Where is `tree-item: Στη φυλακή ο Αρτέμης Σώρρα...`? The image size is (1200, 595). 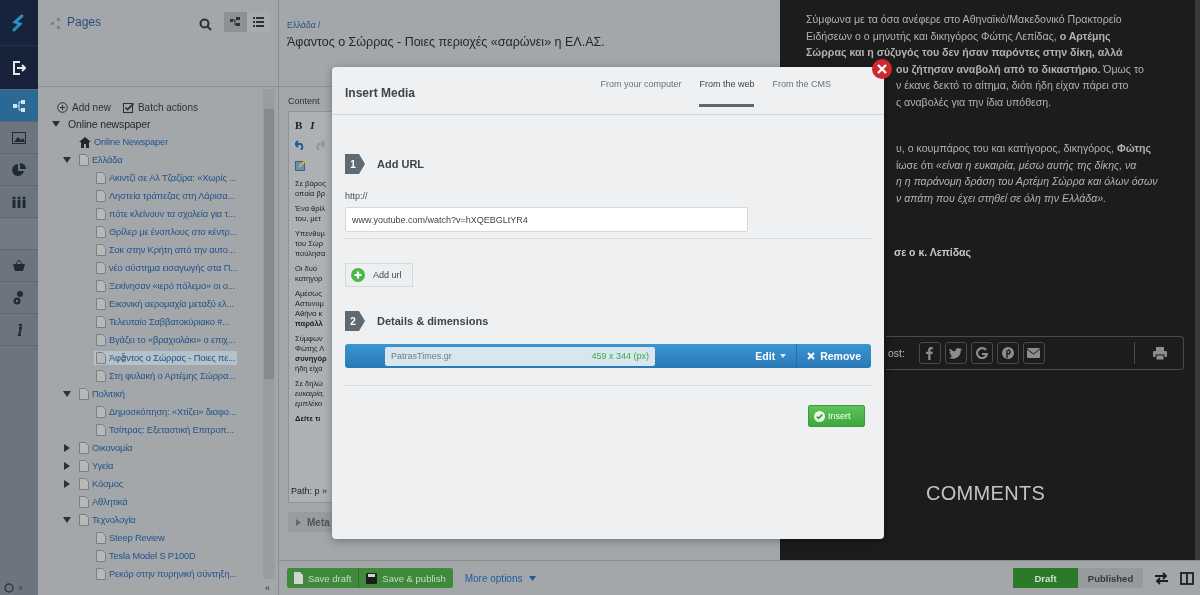
tree-item: Στη φυλακή ο Αρτέμης Σώρρα... is located at coordinates (166, 376).